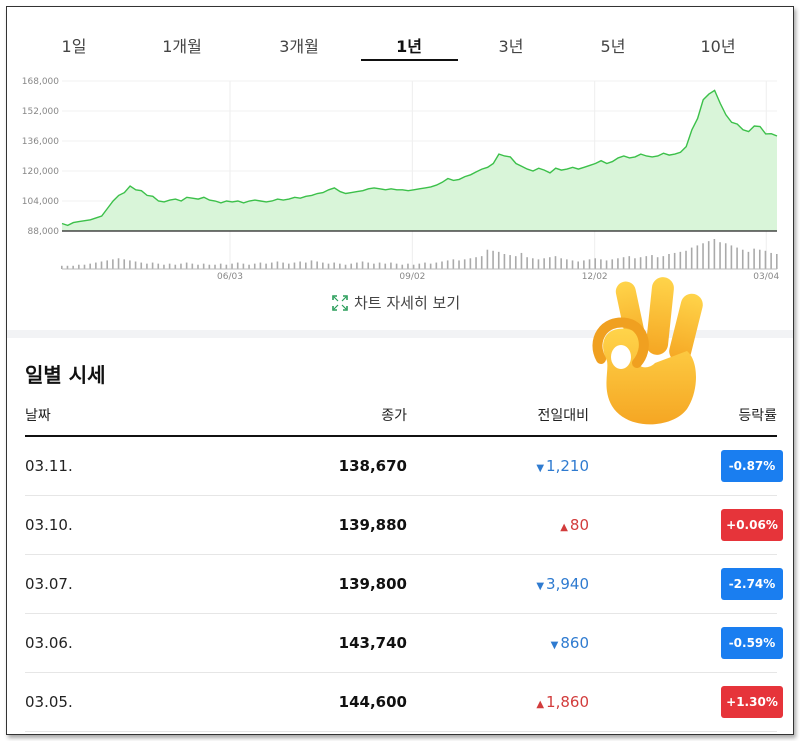  Describe the element at coordinates (372, 702) in the screenshot. I see `row-close: 144,600` at that location.